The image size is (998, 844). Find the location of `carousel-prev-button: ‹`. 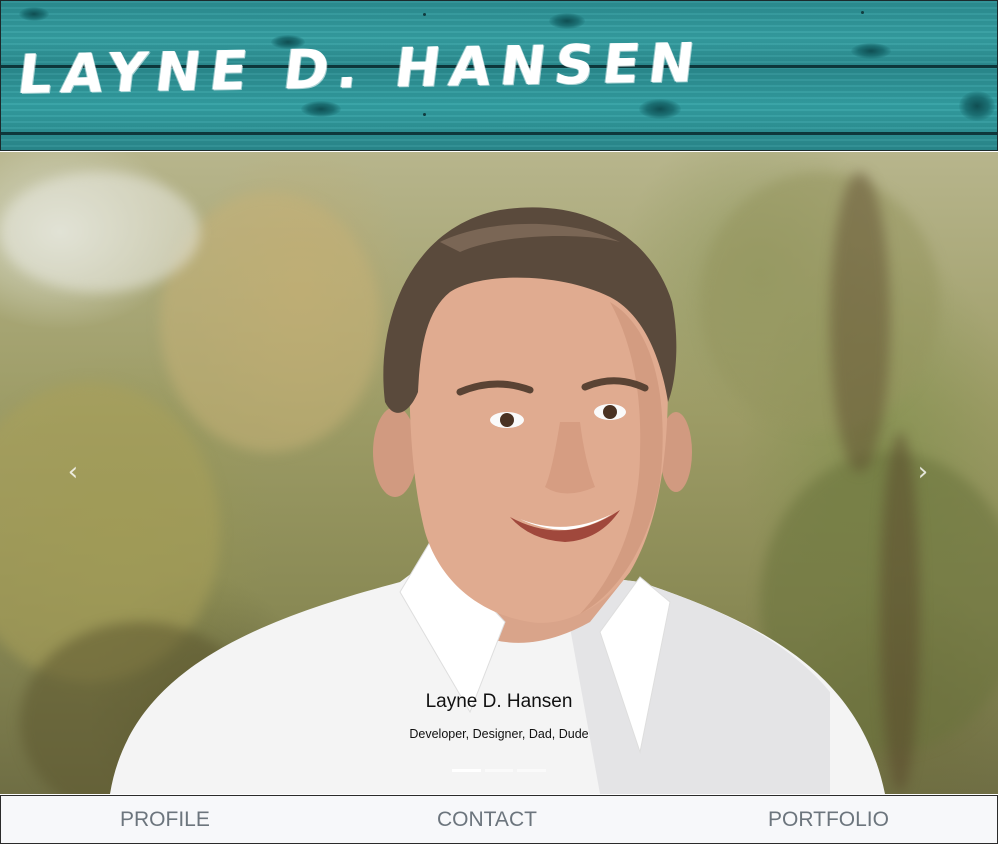

carousel-prev-button: ‹ is located at coordinates (73, 472).